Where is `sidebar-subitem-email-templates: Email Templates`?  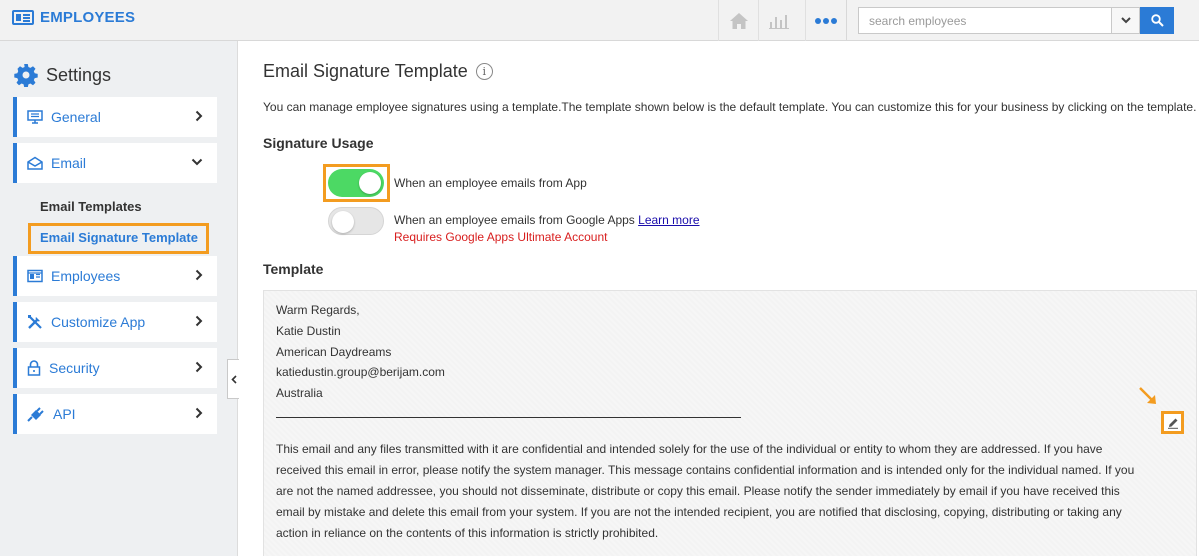
sidebar-subitem-email-templates: Email Templates is located at coordinates (91, 206).